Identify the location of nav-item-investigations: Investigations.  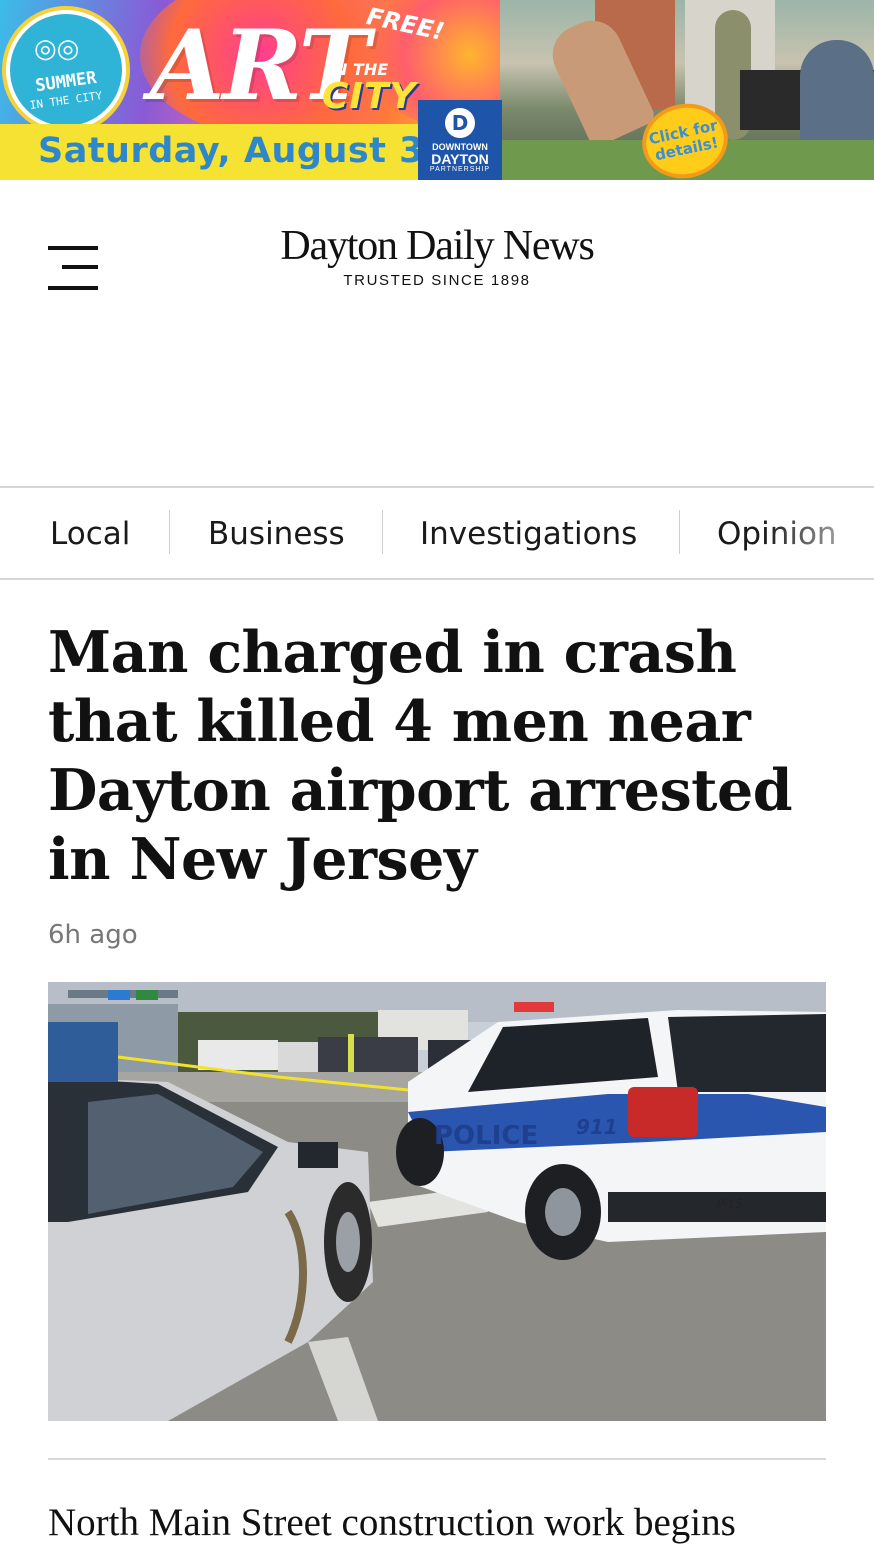
(528, 534).